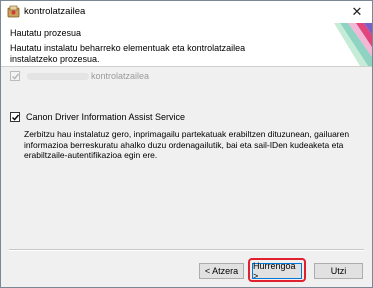 The image size is (373, 288). What do you see at coordinates (105, 117) in the screenshot?
I see `canon-service-label: Canon Driver Information Assist Service` at bounding box center [105, 117].